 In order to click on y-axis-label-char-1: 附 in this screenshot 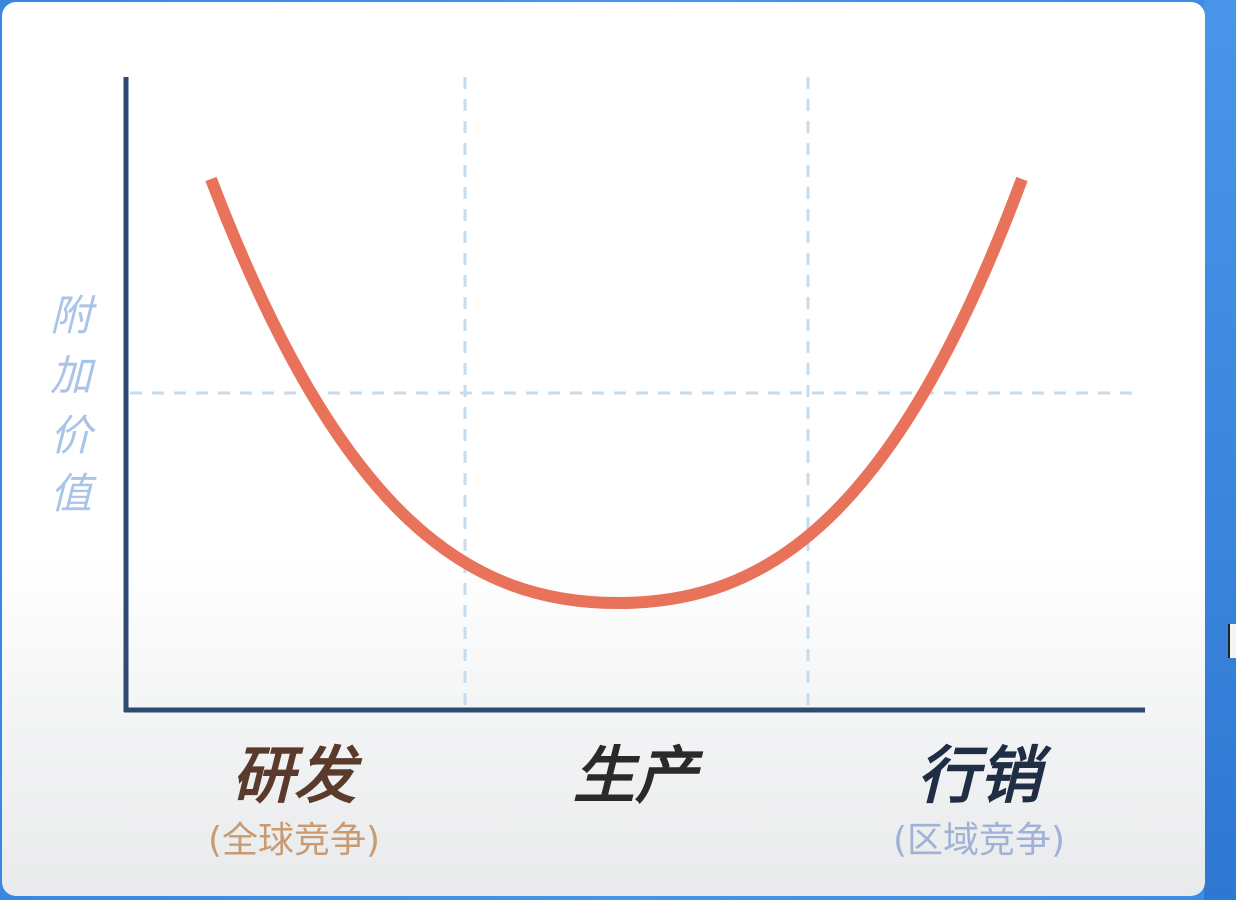, I will do `click(73, 315)`.